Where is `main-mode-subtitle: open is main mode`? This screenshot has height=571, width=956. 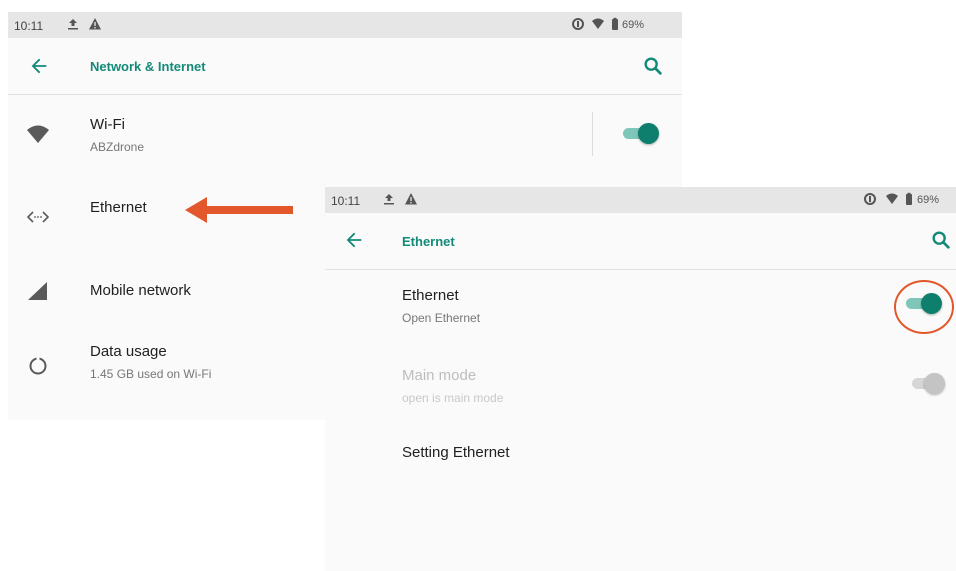
main-mode-subtitle: open is main mode is located at coordinates (453, 398).